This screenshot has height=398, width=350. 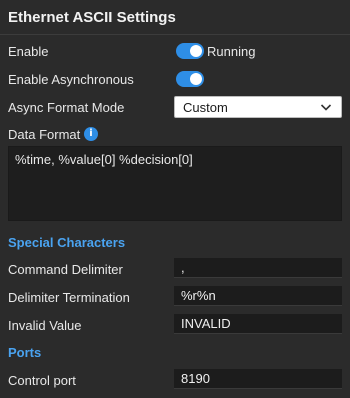 I want to click on special-characters-heading: Special Characters, so click(x=67, y=242).